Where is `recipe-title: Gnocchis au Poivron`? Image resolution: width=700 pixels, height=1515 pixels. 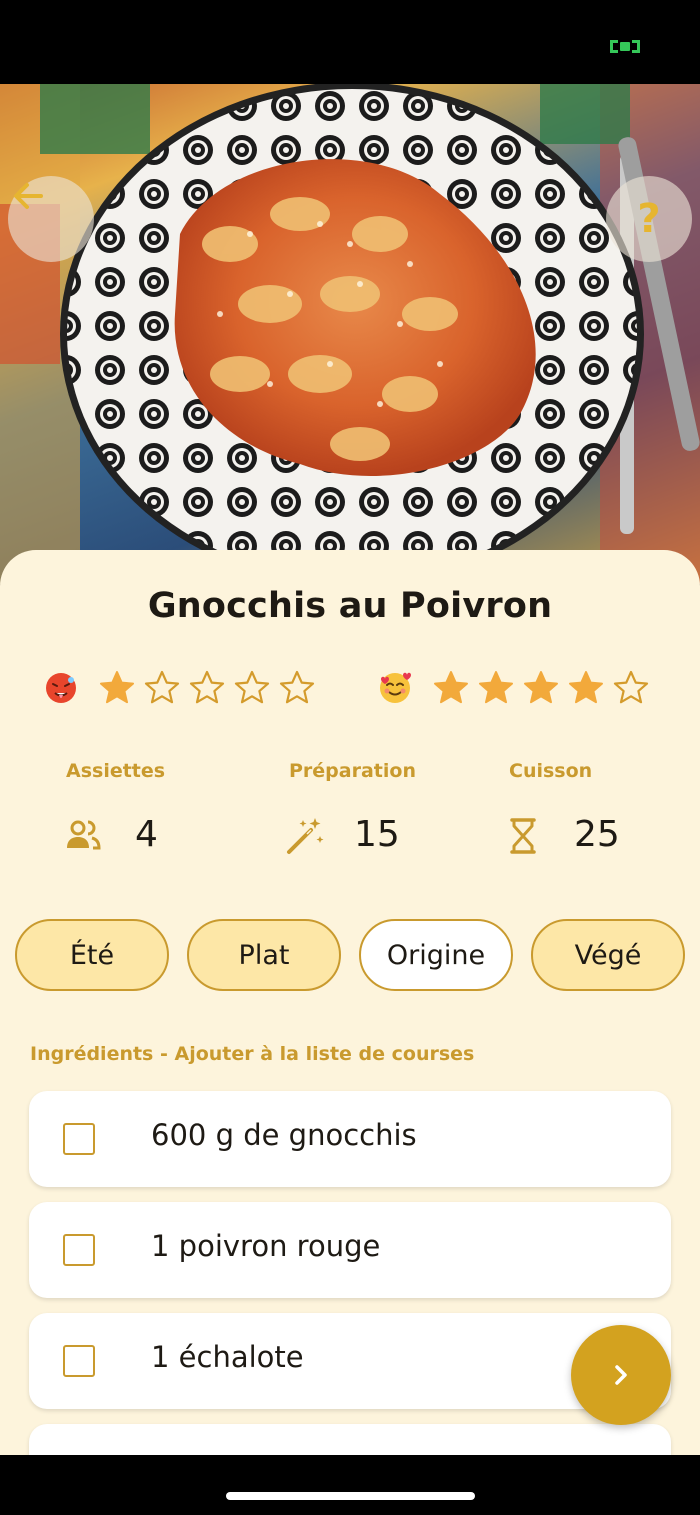 recipe-title: Gnocchis au Poivron is located at coordinates (350, 606).